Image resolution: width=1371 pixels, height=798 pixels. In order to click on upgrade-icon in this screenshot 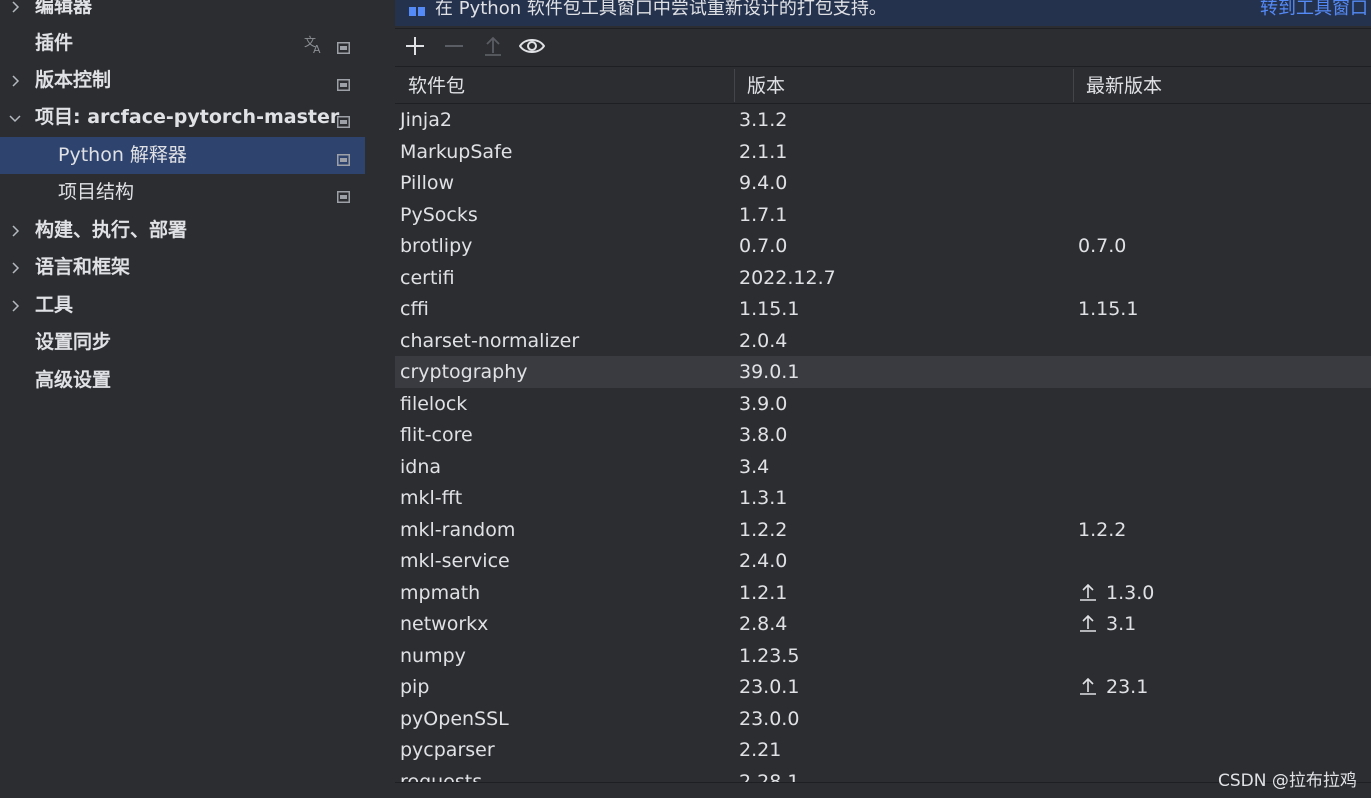, I will do `click(493, 46)`.